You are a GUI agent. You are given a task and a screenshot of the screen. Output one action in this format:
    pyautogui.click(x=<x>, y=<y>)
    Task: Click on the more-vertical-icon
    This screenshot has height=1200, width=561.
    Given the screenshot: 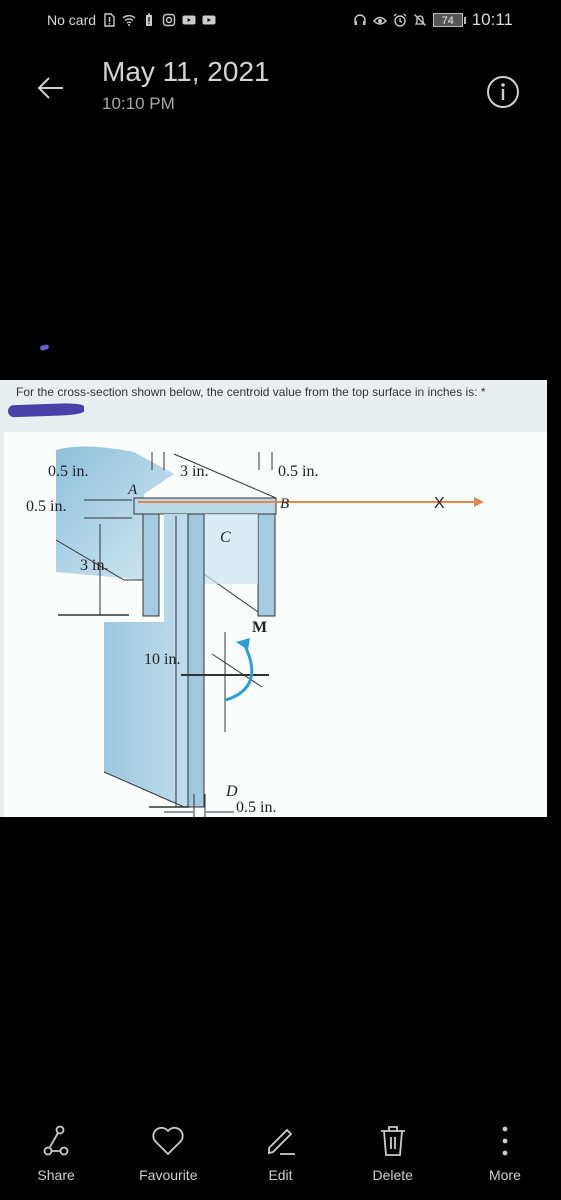 What is the action you would take?
    pyautogui.click(x=505, y=1141)
    